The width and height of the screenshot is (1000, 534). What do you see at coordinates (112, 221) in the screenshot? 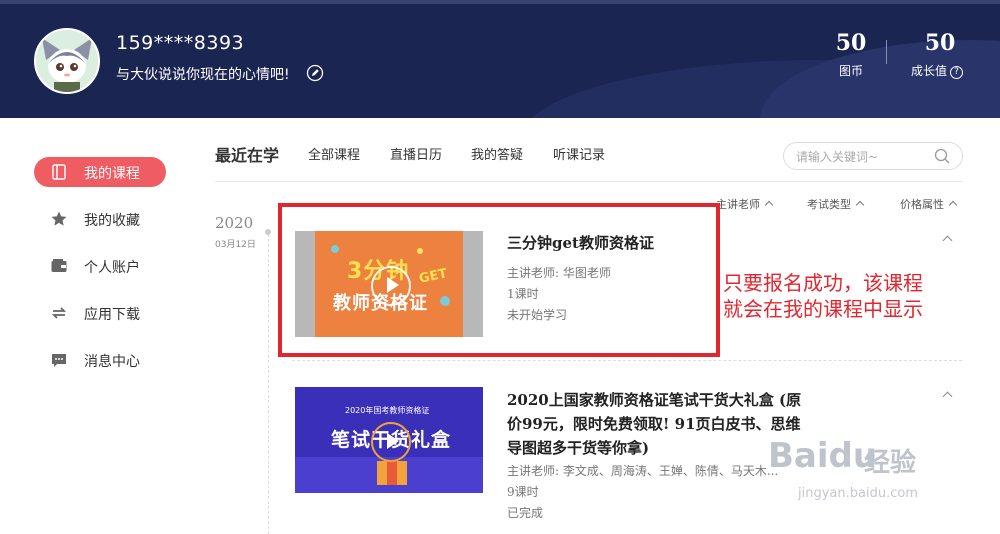
I see `sidebar-item-label: 我的收藏` at bounding box center [112, 221].